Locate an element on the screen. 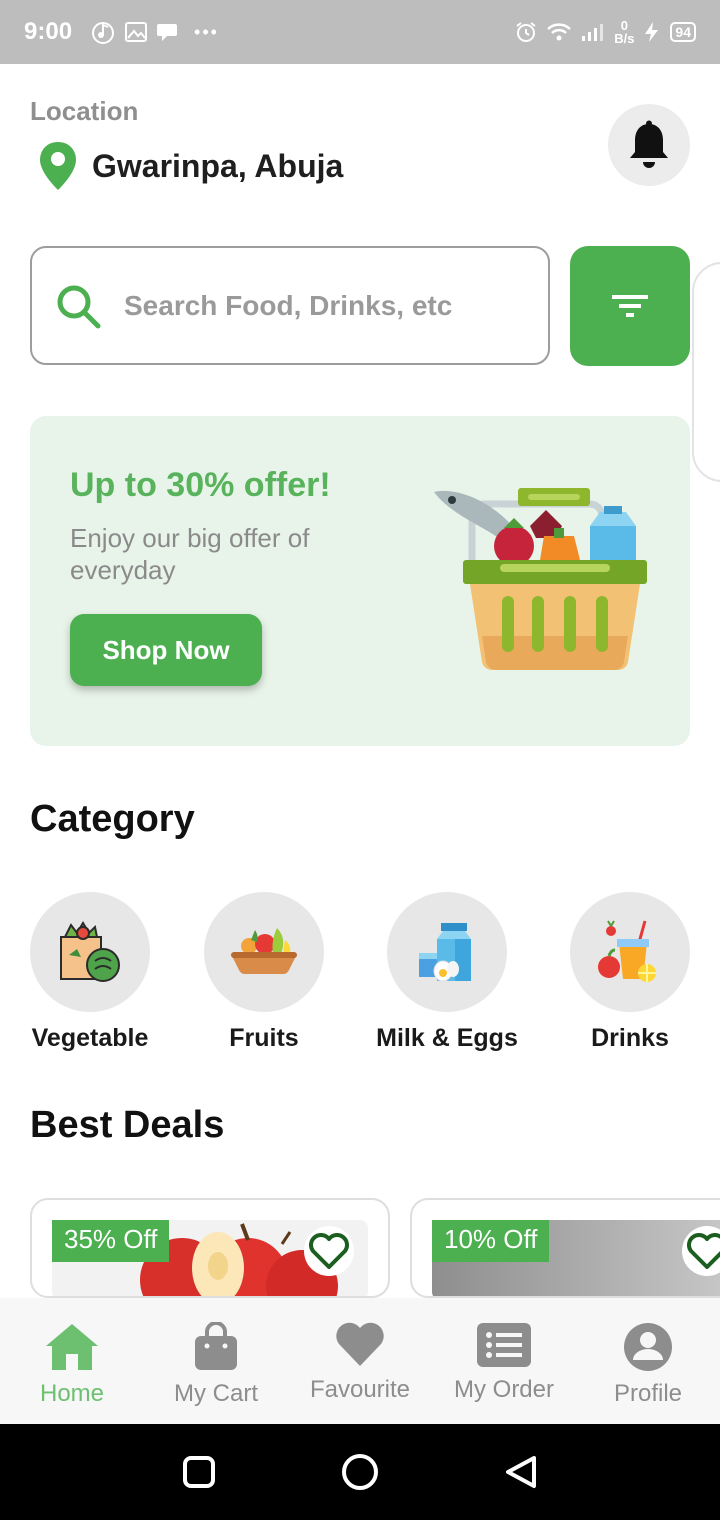 Image resolution: width=720 pixels, height=1520 pixels. nav-favourite: Favourite is located at coordinates (360, 1361).